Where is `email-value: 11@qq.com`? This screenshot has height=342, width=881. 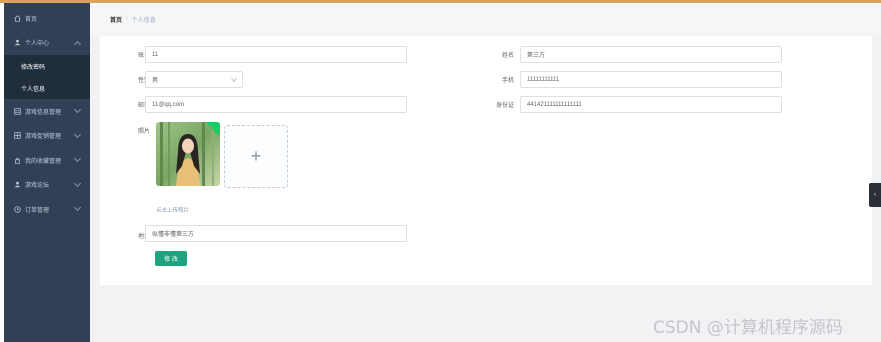
email-value: 11@qq.com is located at coordinates (168, 104).